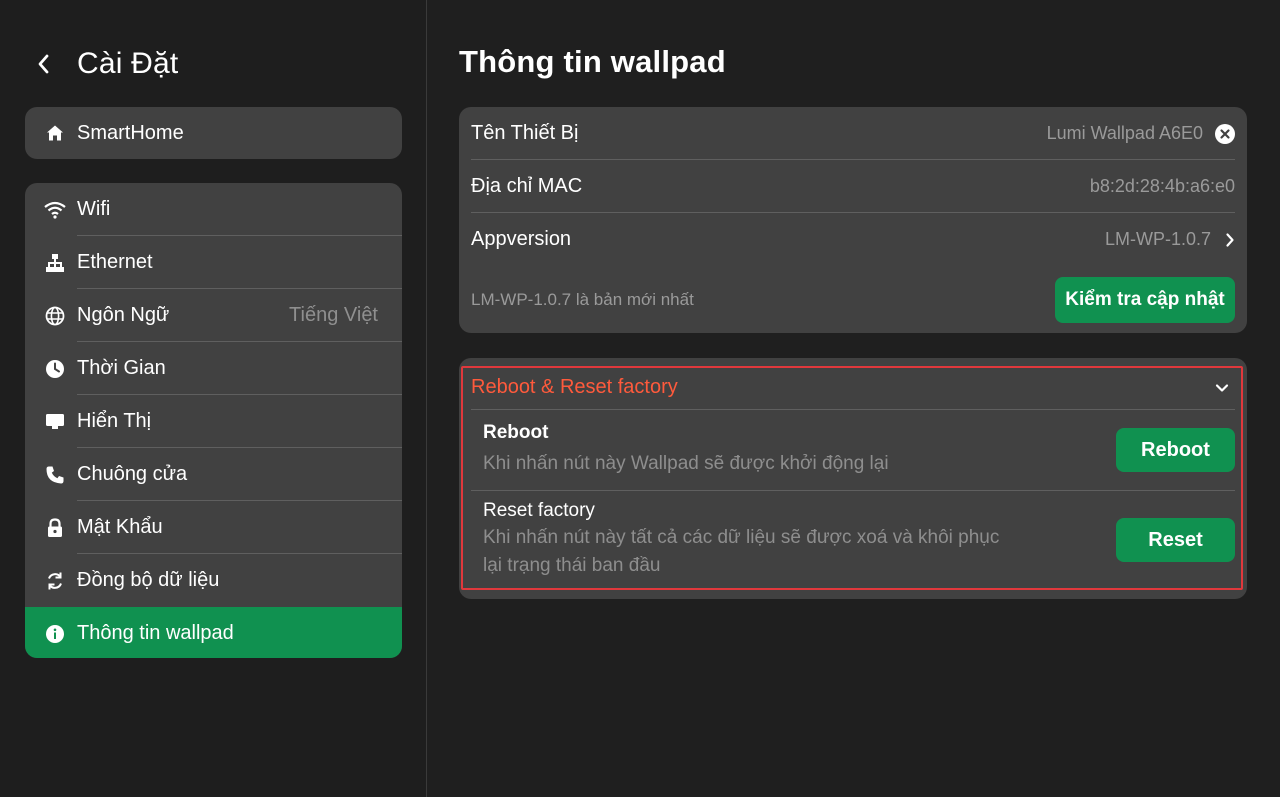 The image size is (1280, 797). What do you see at coordinates (130, 132) in the screenshot?
I see `sidebar-item-label: SmartHome` at bounding box center [130, 132].